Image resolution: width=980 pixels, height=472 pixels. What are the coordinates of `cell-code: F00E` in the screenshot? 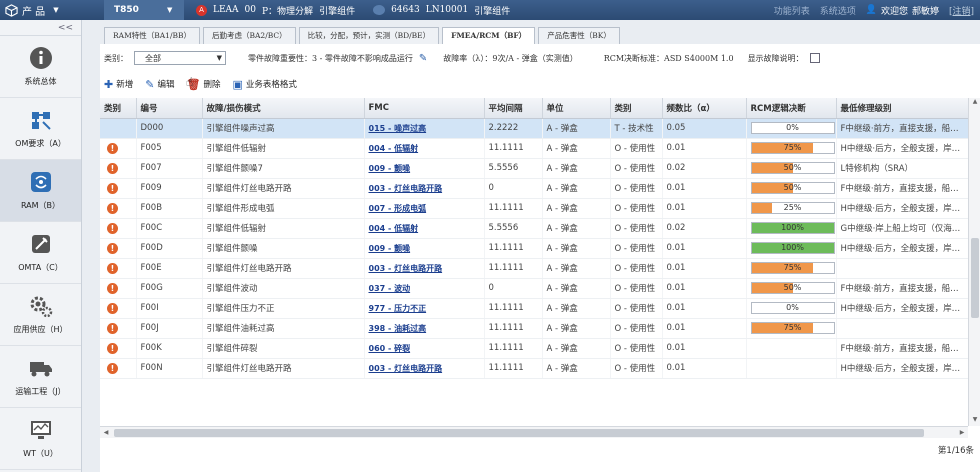 It's located at (169, 268).